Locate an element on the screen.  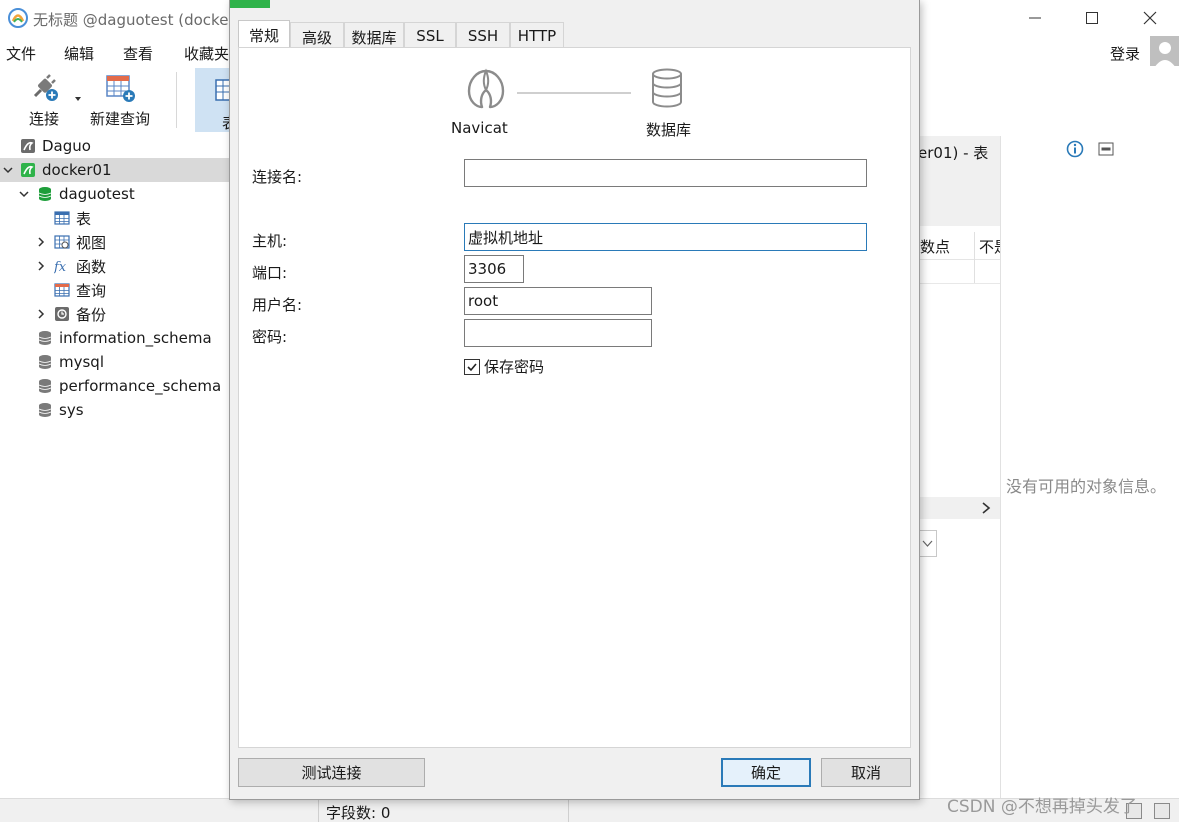
tree-database-sys: sys is located at coordinates (116, 410).